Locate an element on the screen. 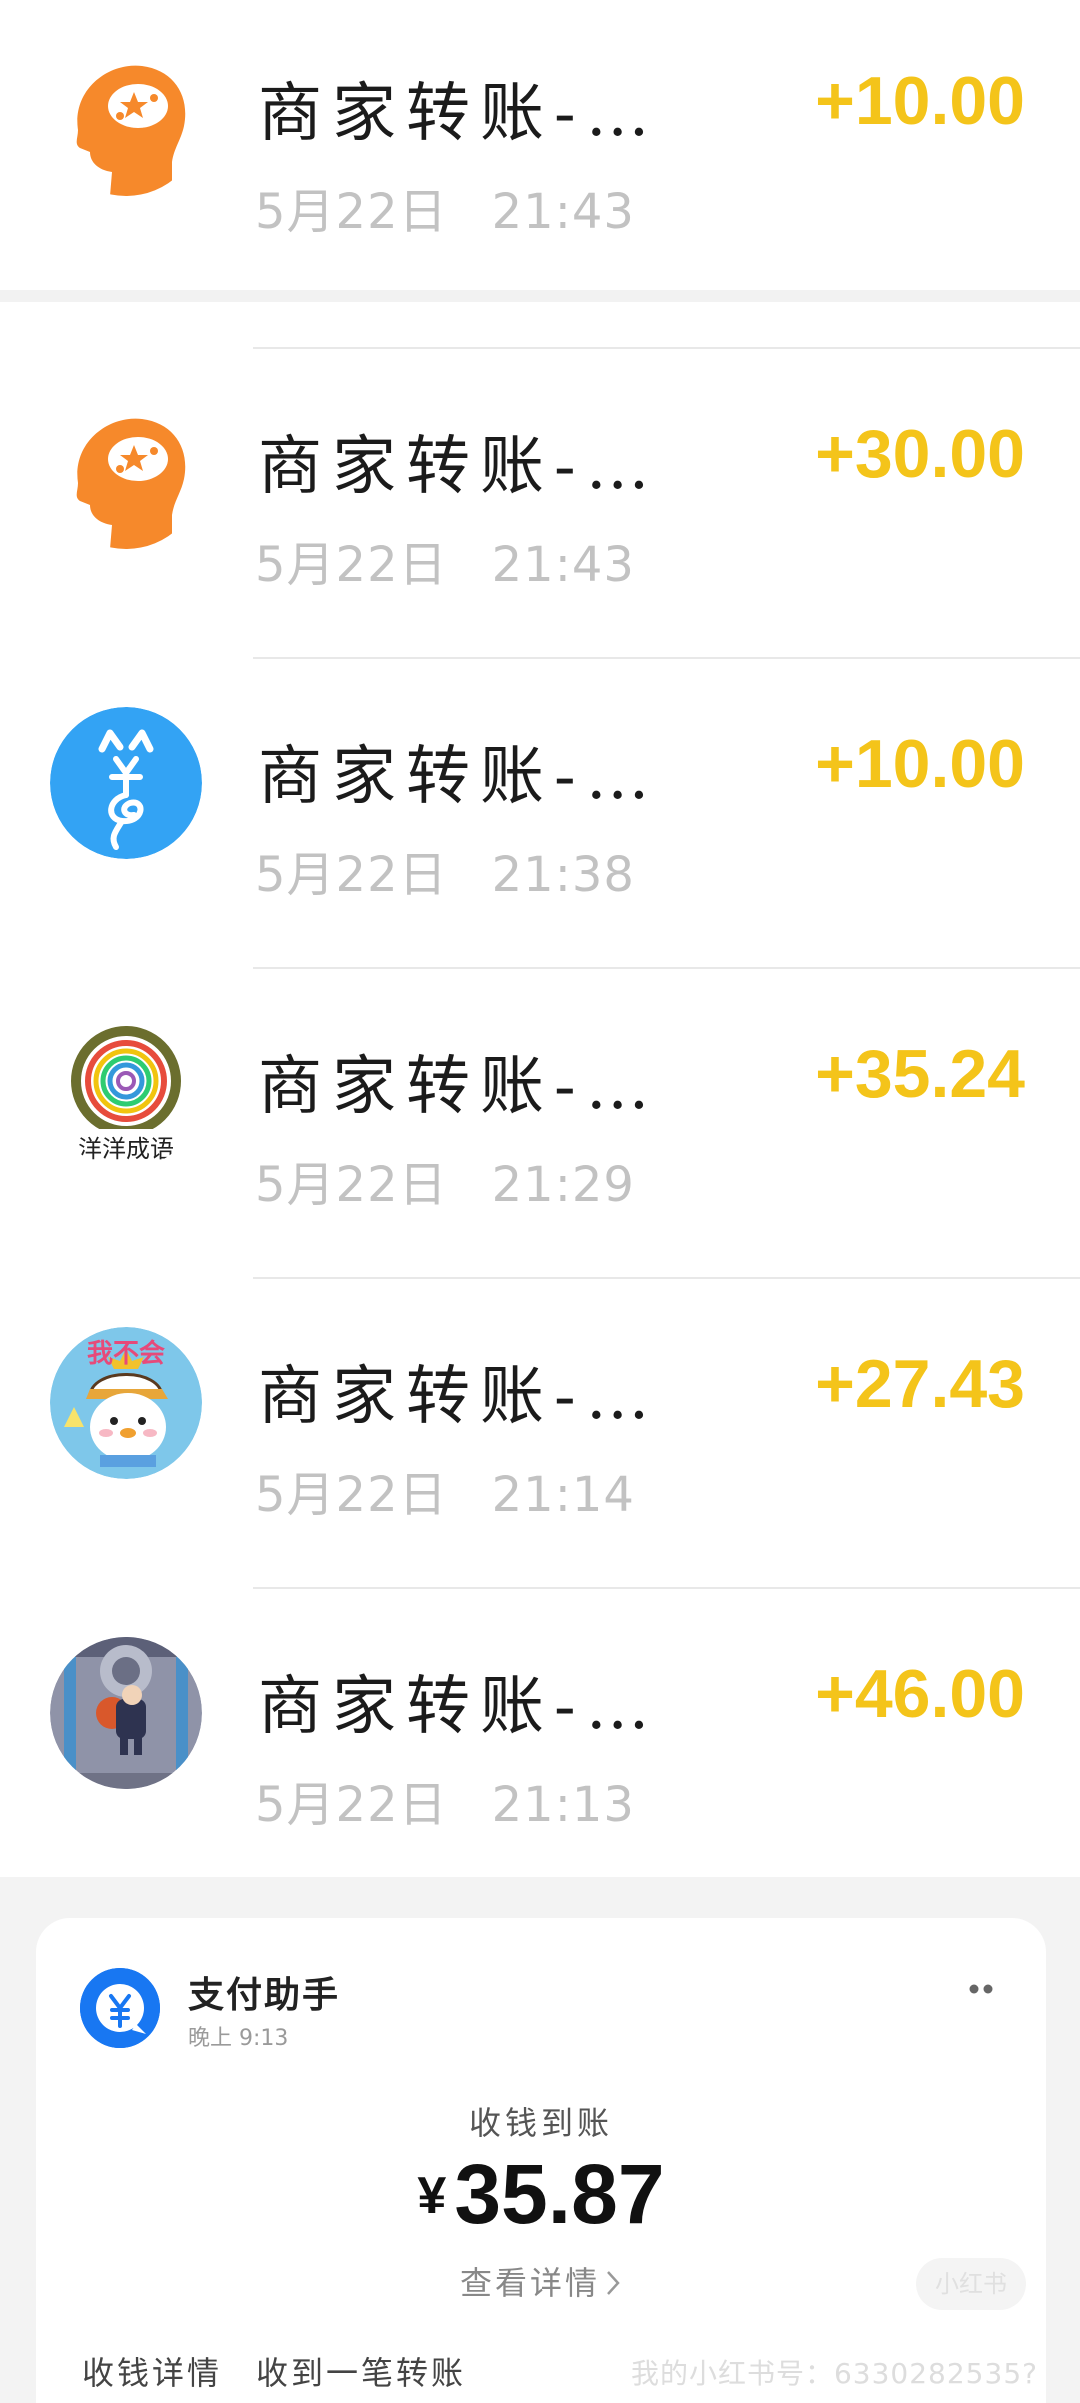  transaction-datetime: 5月22日 21:29 is located at coordinates (445, 1180).